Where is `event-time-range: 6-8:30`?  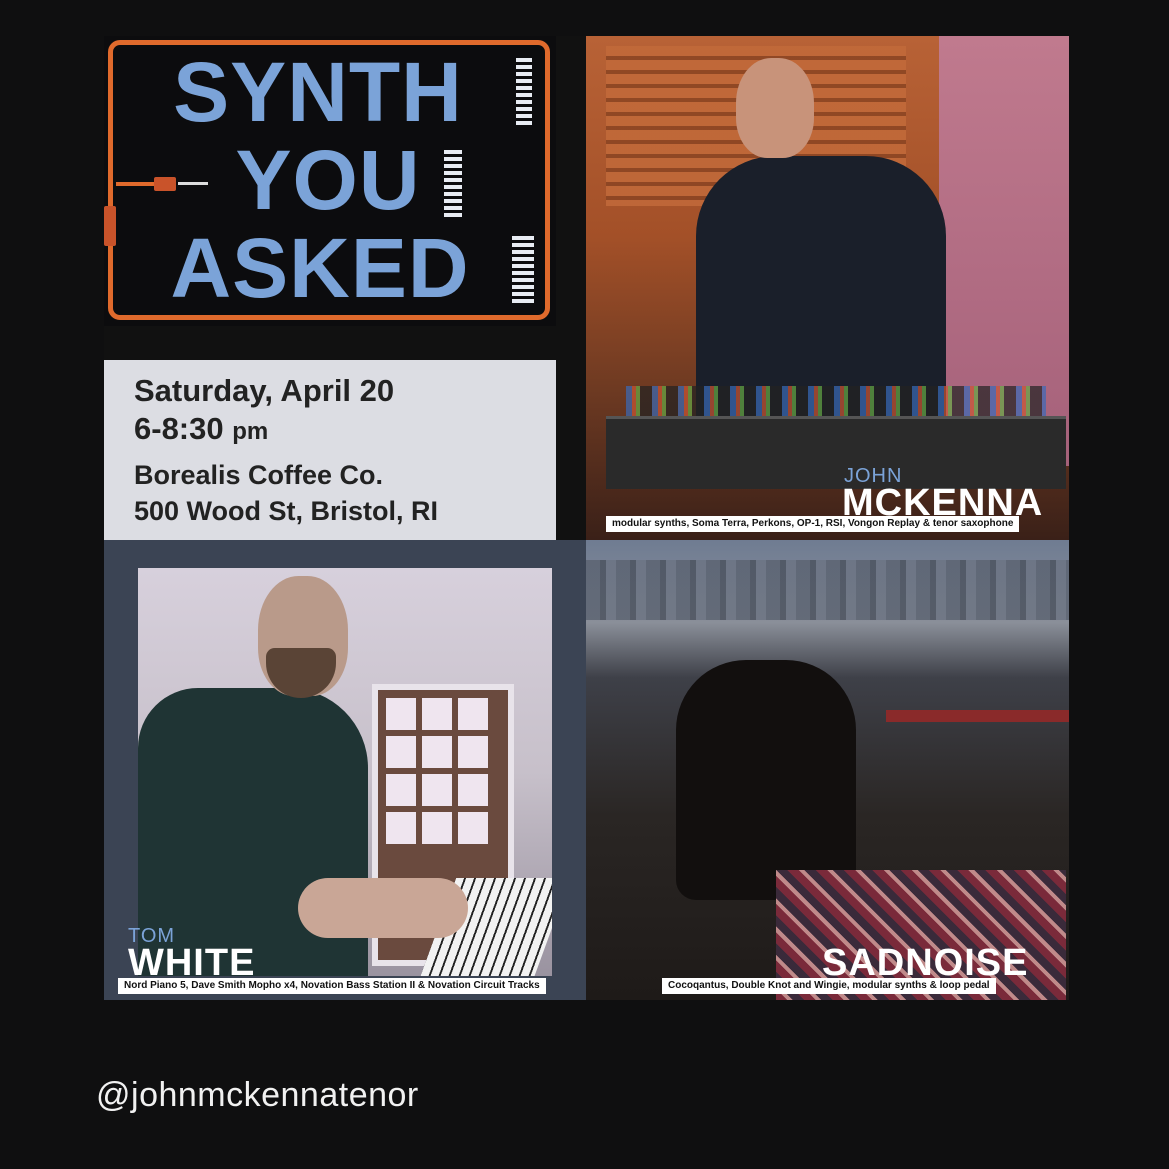 event-time-range: 6-8:30 is located at coordinates (179, 428).